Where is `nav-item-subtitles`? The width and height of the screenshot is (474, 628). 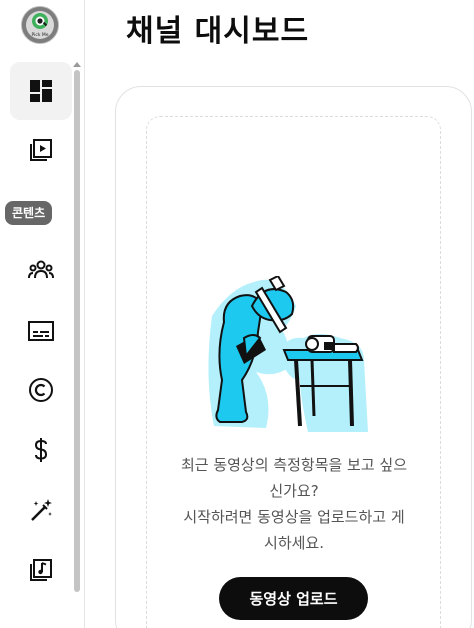
nav-item-subtitles is located at coordinates (41, 331).